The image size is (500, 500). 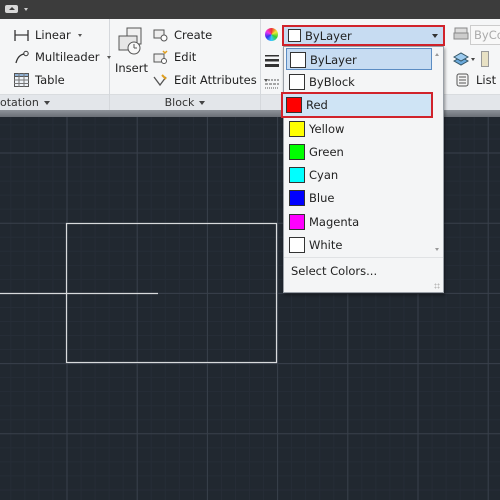 What do you see at coordinates (131, 68) in the screenshot?
I see `insert-label: Insert` at bounding box center [131, 68].